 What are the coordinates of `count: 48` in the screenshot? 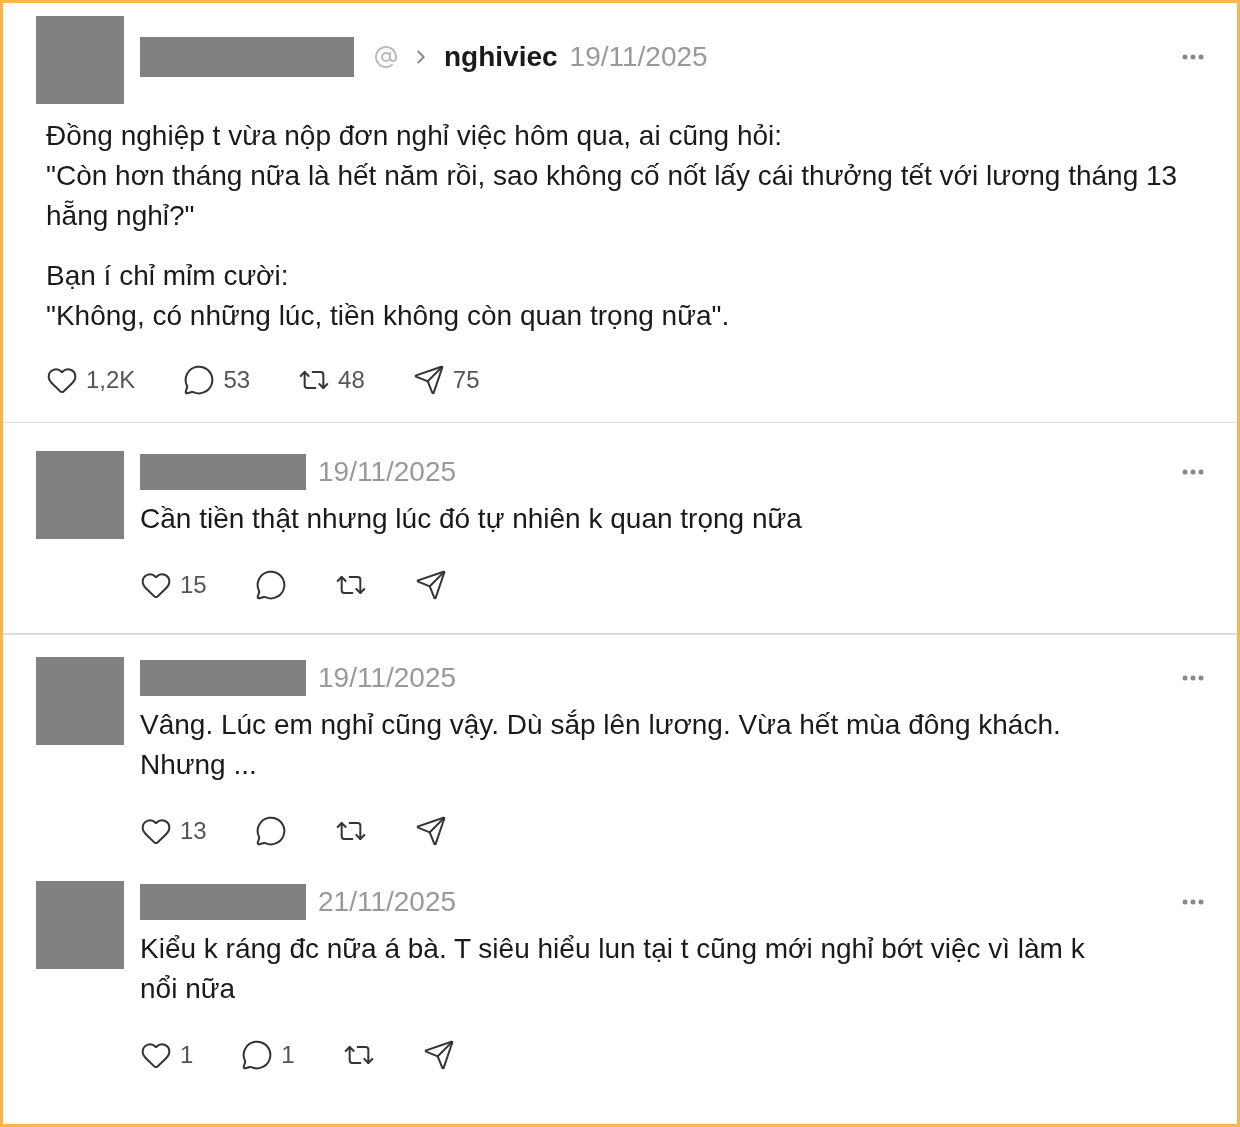 It's located at (351, 380).